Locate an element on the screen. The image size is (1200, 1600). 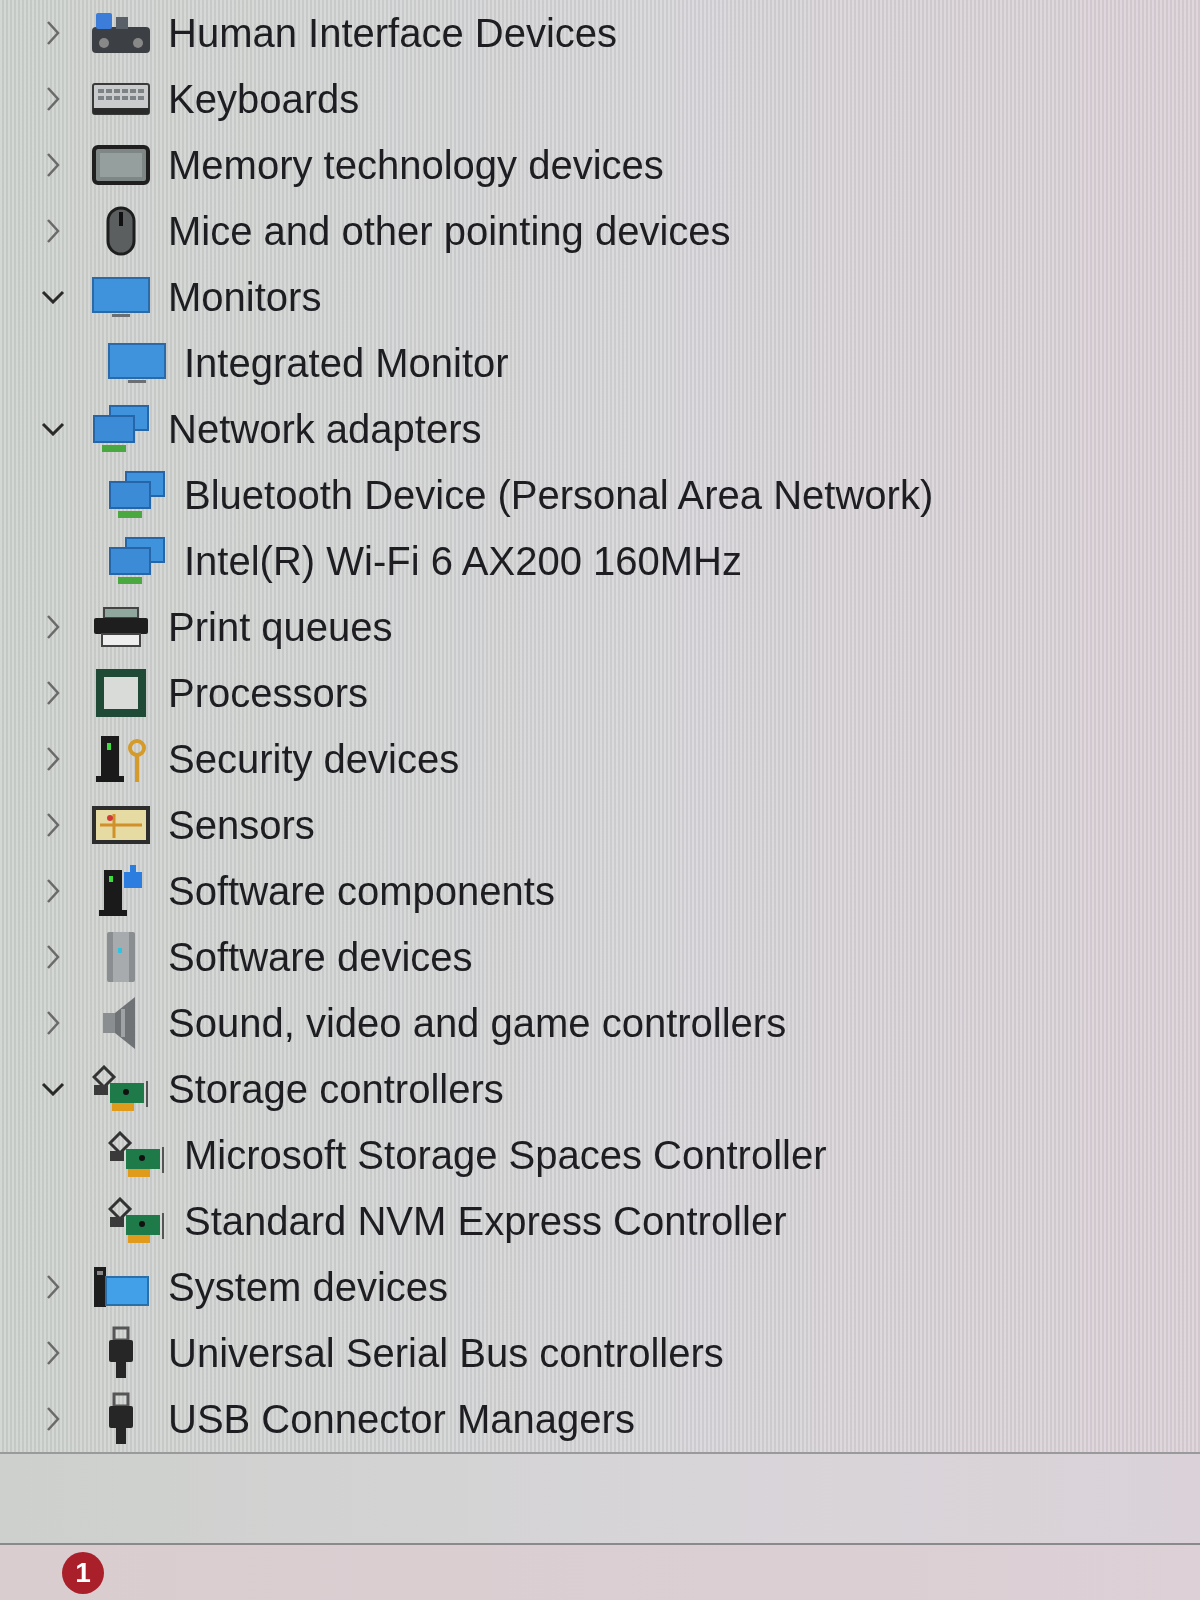
device-category: Security devices is located at coordinates (314, 759).